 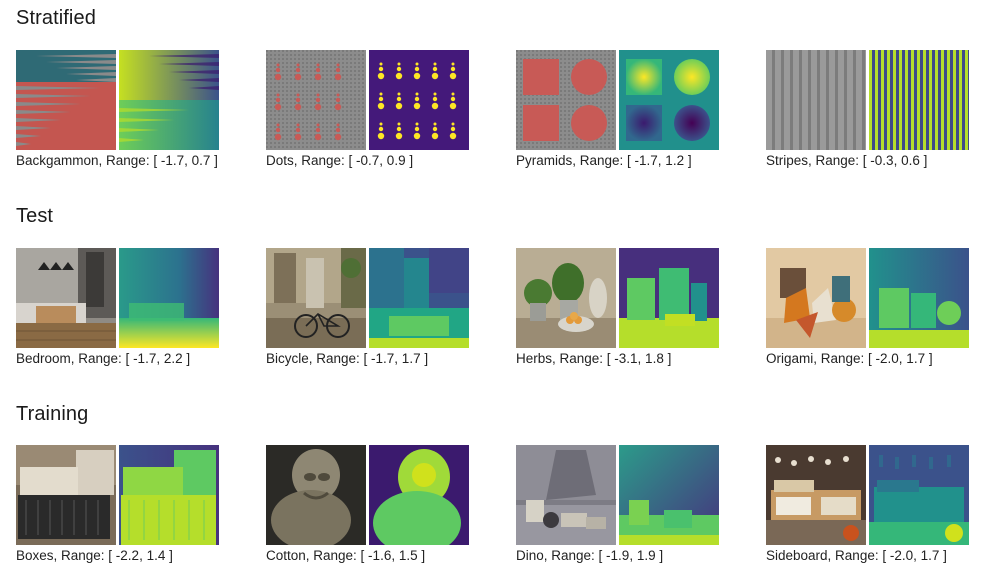 I want to click on figure-boxes: Boxes, Range: [ -2.2, 1.4 ], so click(x=121, y=504).